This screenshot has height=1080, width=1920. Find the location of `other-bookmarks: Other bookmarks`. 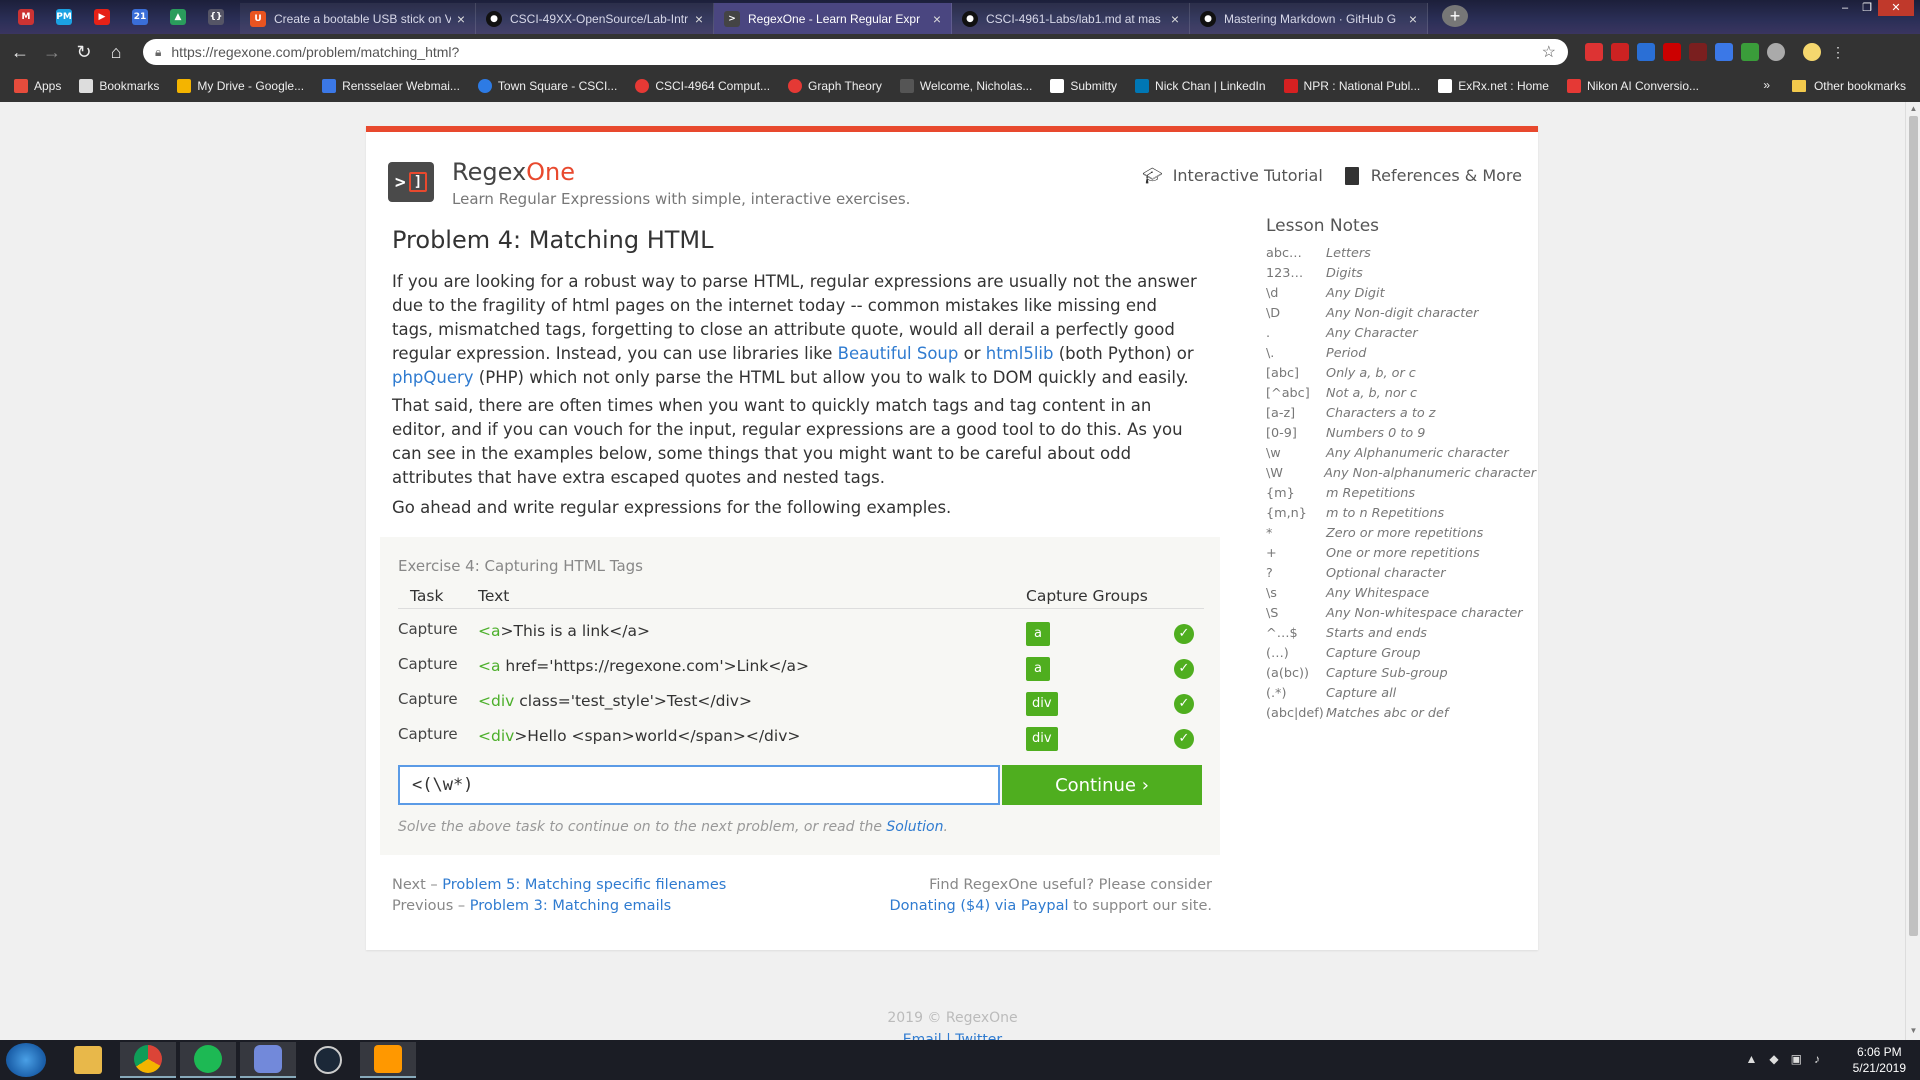

other-bookmarks: Other bookmarks is located at coordinates (1848, 86).